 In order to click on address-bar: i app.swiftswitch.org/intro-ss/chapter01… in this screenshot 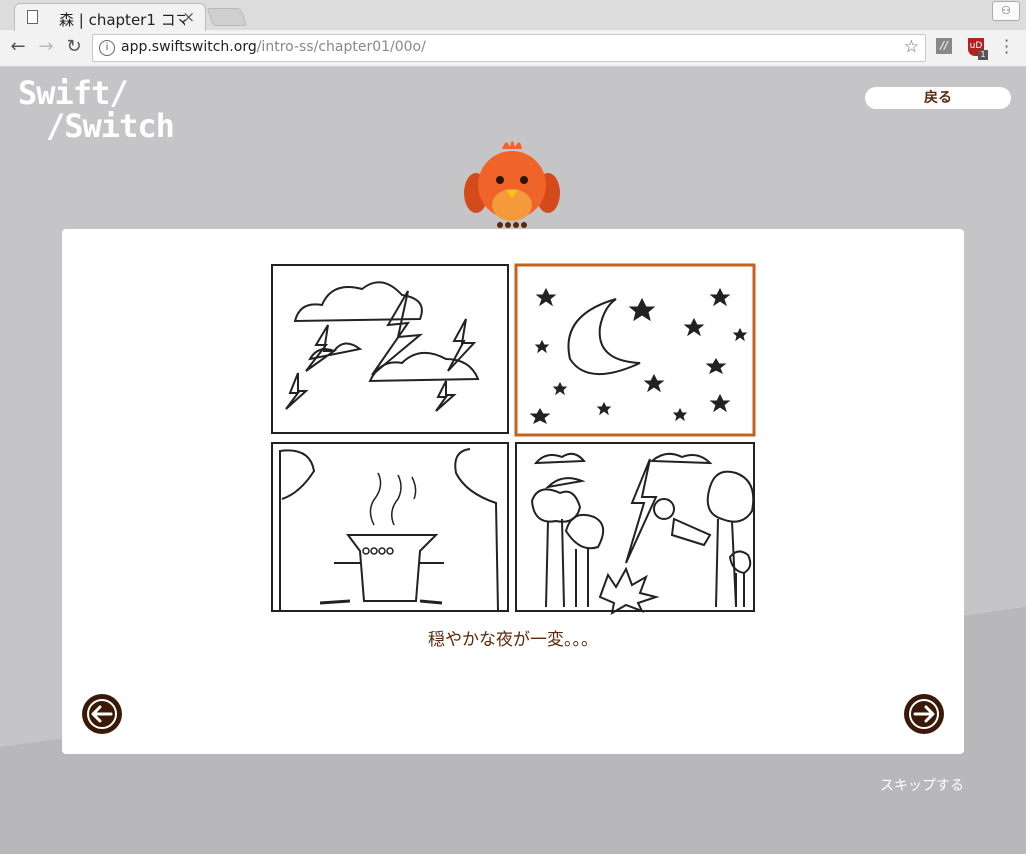, I will do `click(509, 48)`.